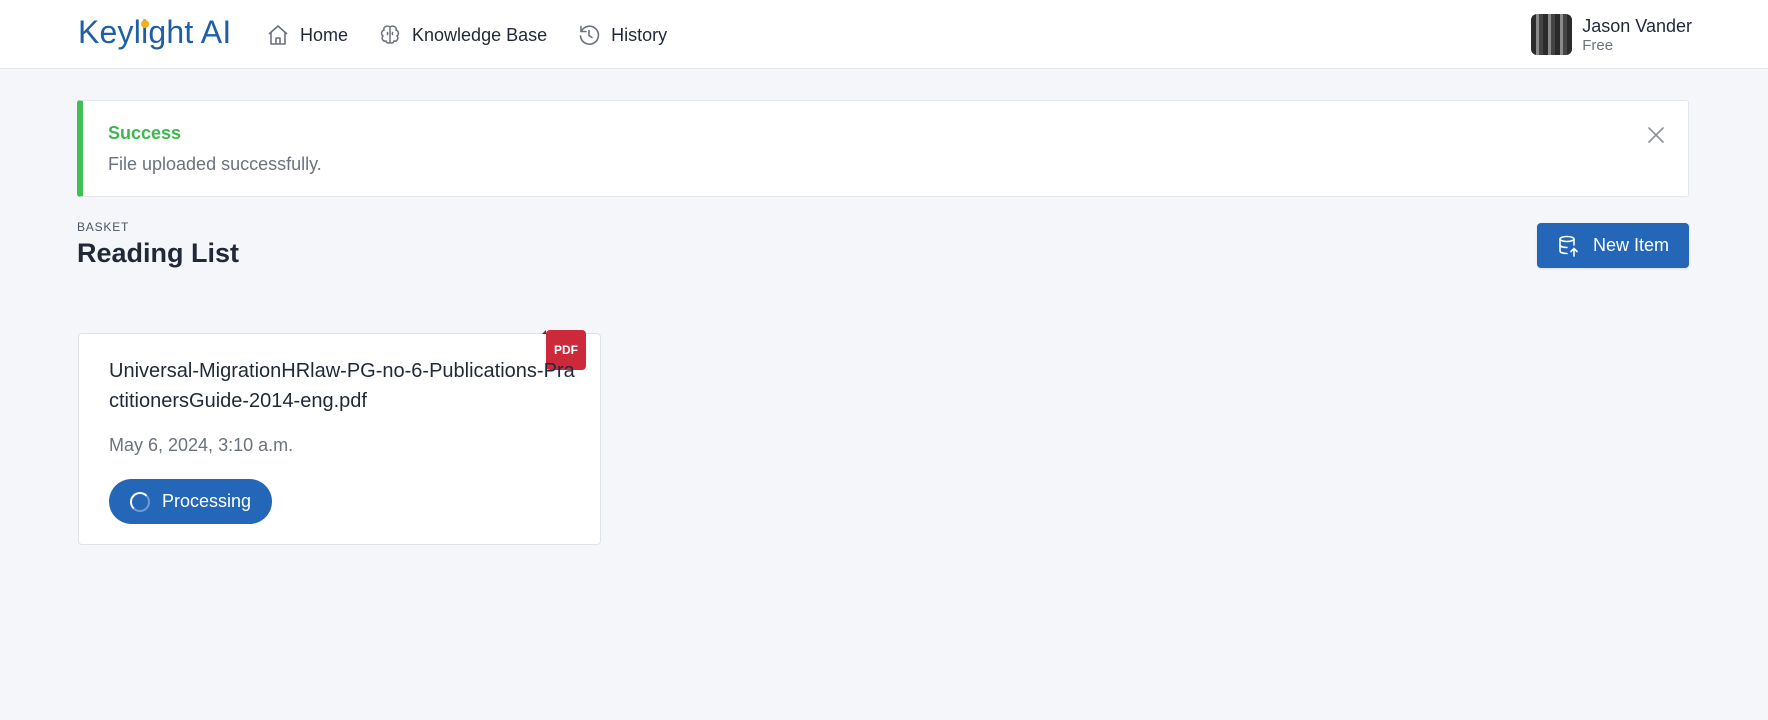 Image resolution: width=1768 pixels, height=720 pixels. Describe the element at coordinates (201, 445) in the screenshot. I see `file-date: May 6, 2024, 3:10 a.m.` at that location.